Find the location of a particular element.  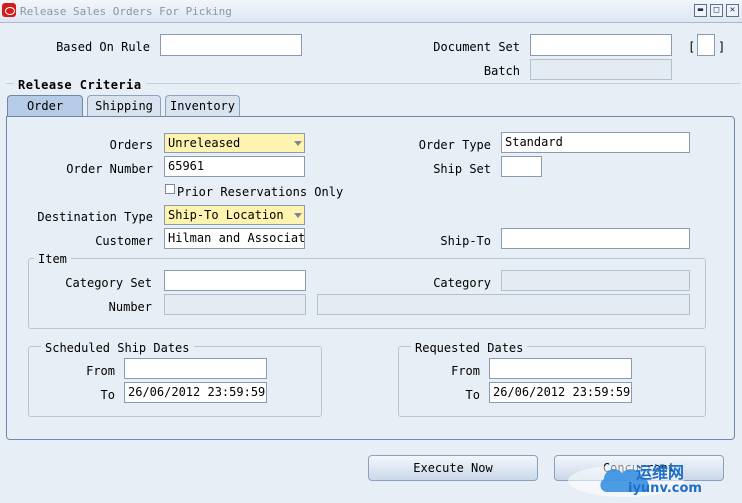

watermark-text-cn: 运维网 is located at coordinates (660, 472).